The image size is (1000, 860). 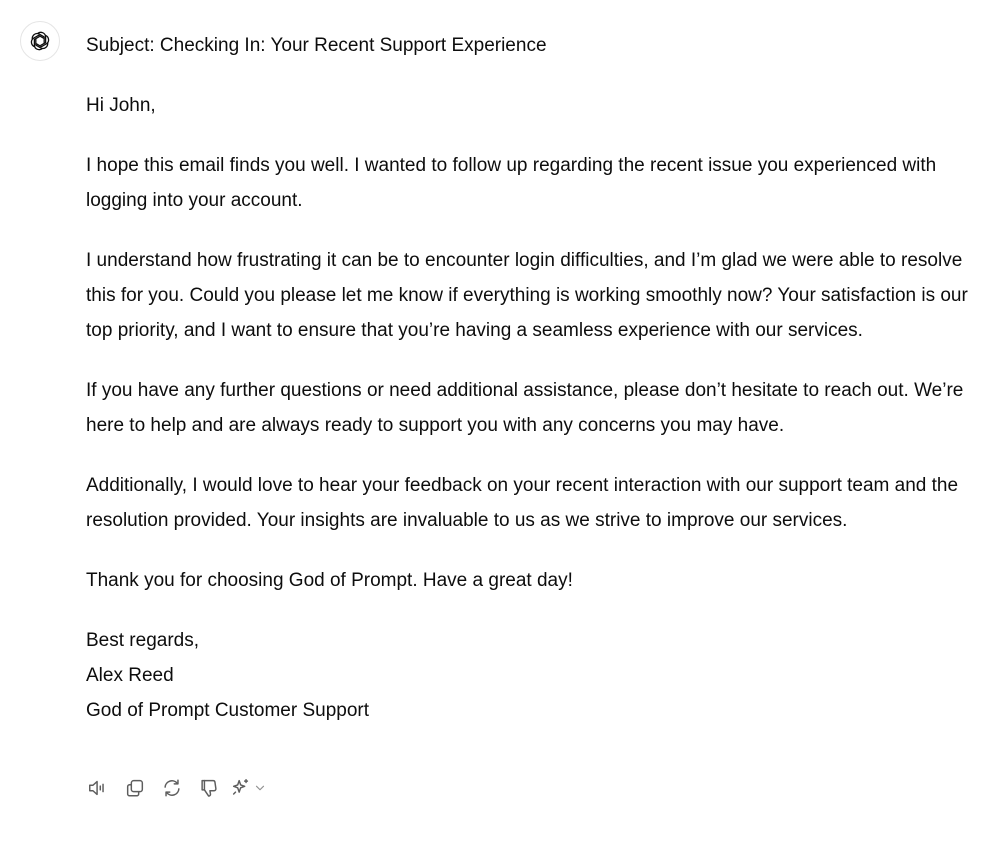 I want to click on copy-icon, so click(x=135, y=788).